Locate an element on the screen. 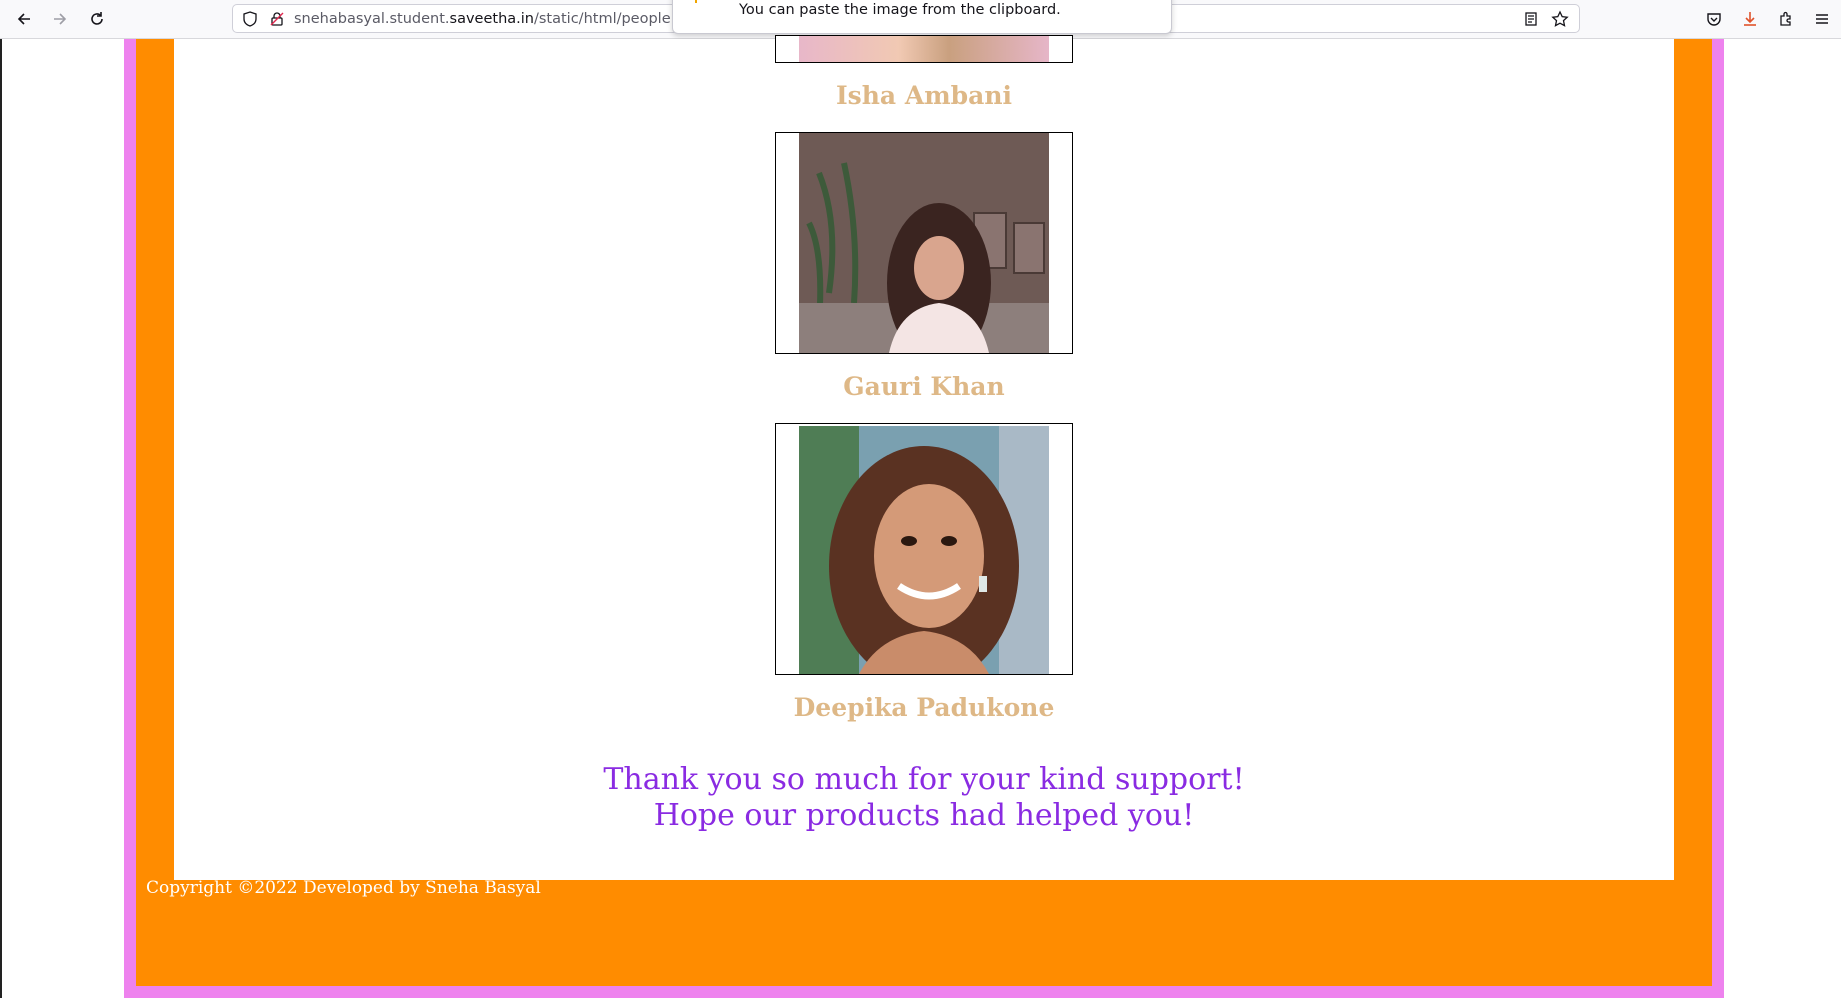 This screenshot has width=1841, height=998. url-path: /static/html/people.ht is located at coordinates (612, 19).